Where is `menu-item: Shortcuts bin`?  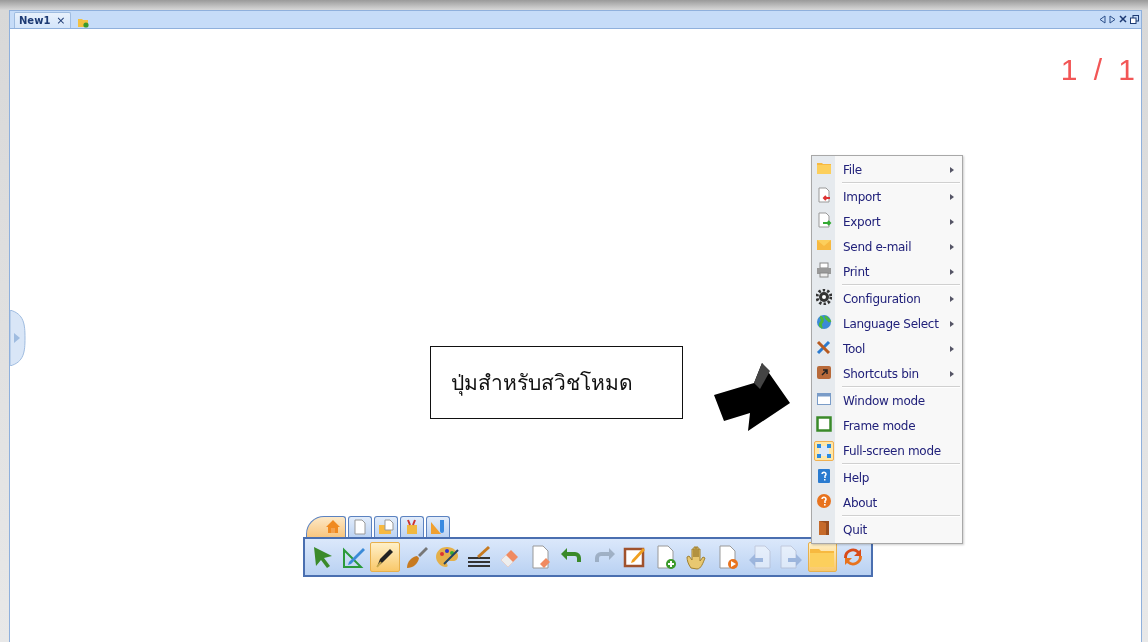 menu-item: Shortcuts bin is located at coordinates (887, 374).